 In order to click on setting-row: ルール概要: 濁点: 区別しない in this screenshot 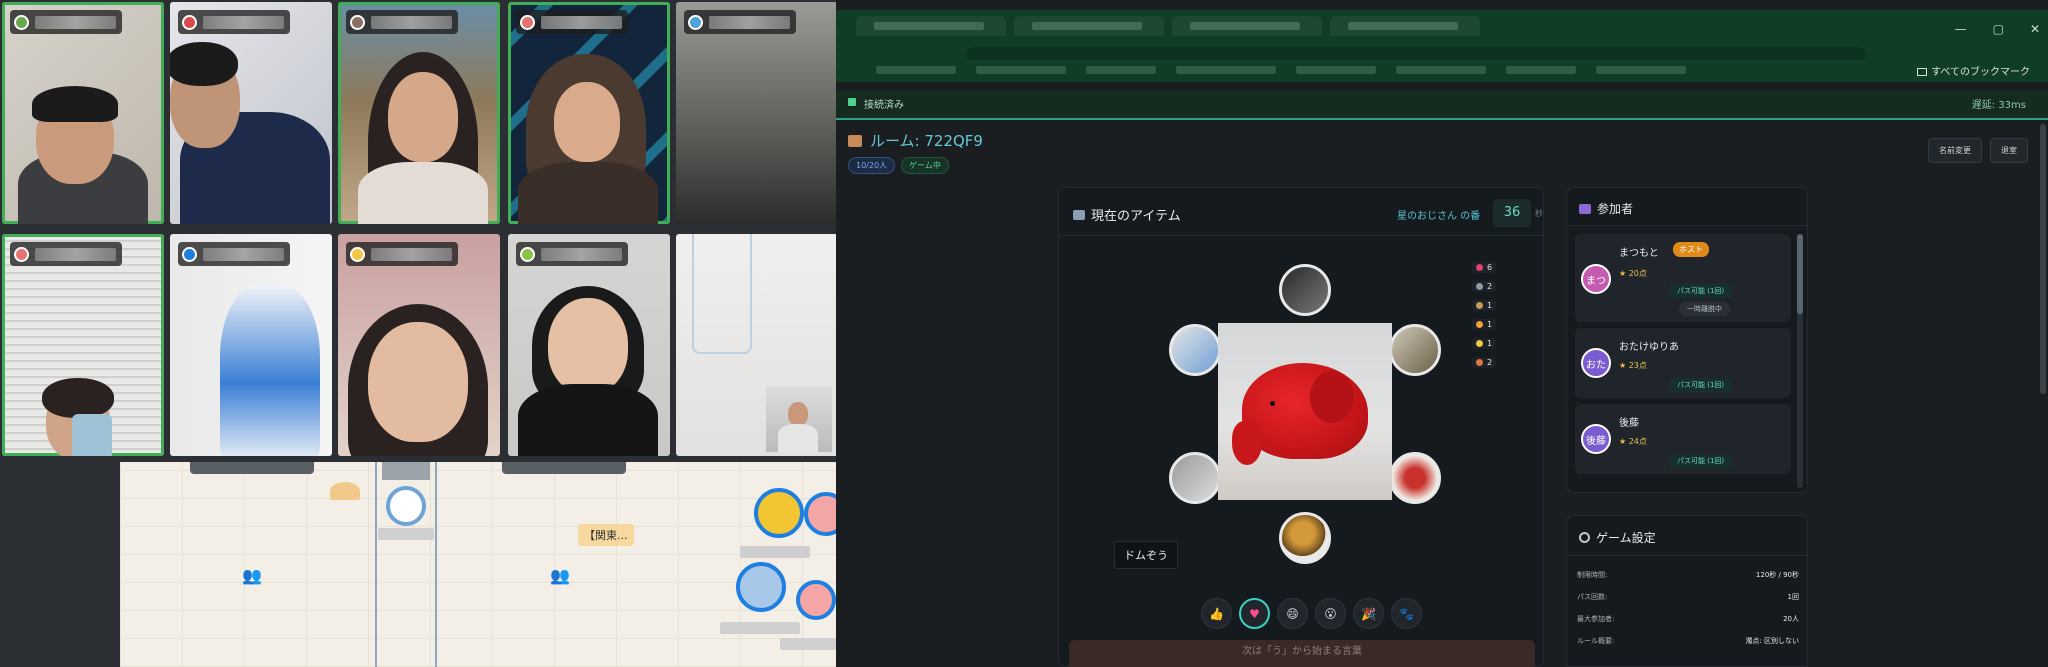, I will do `click(1688, 641)`.